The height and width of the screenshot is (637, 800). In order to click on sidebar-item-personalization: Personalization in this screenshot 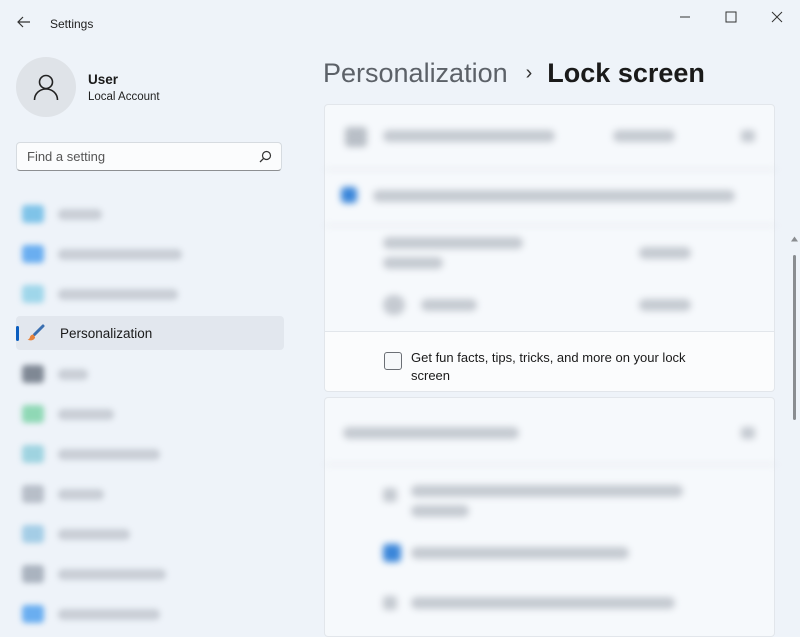, I will do `click(150, 333)`.